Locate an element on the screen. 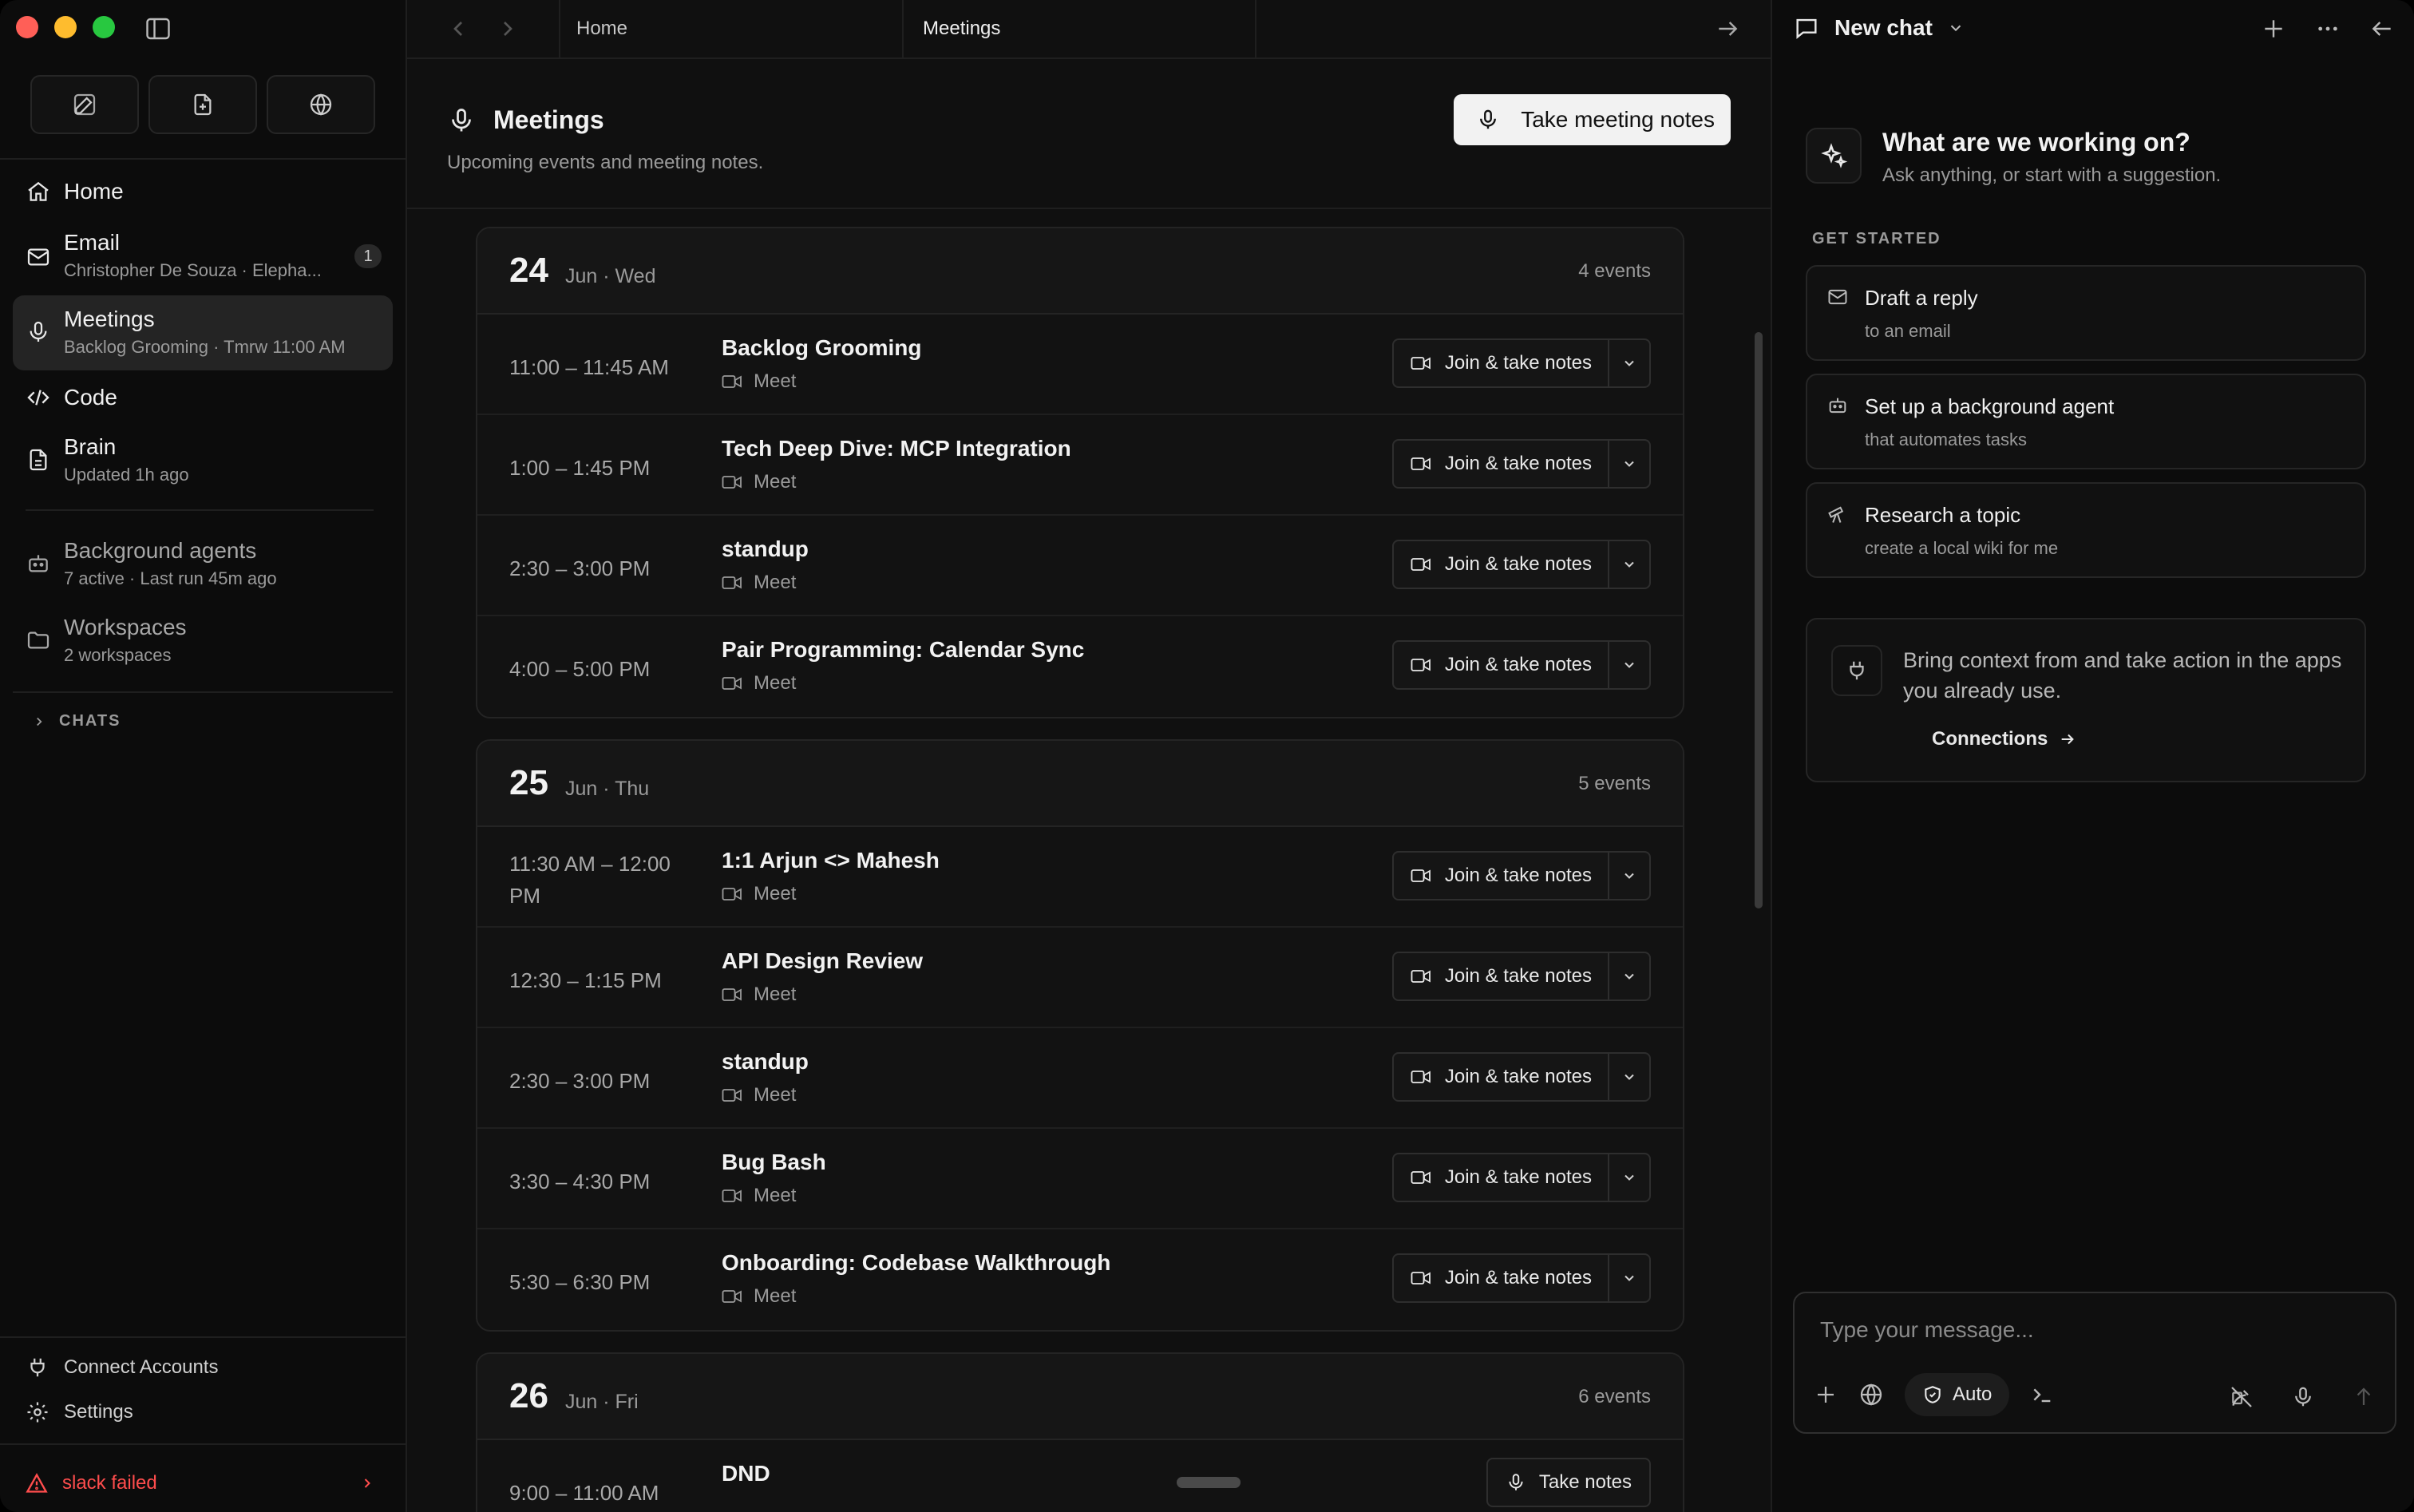 The height and width of the screenshot is (1512, 2414). sidebar-item-email: Email Christopher De Souza · Elepha... 1 is located at coordinates (203, 259).